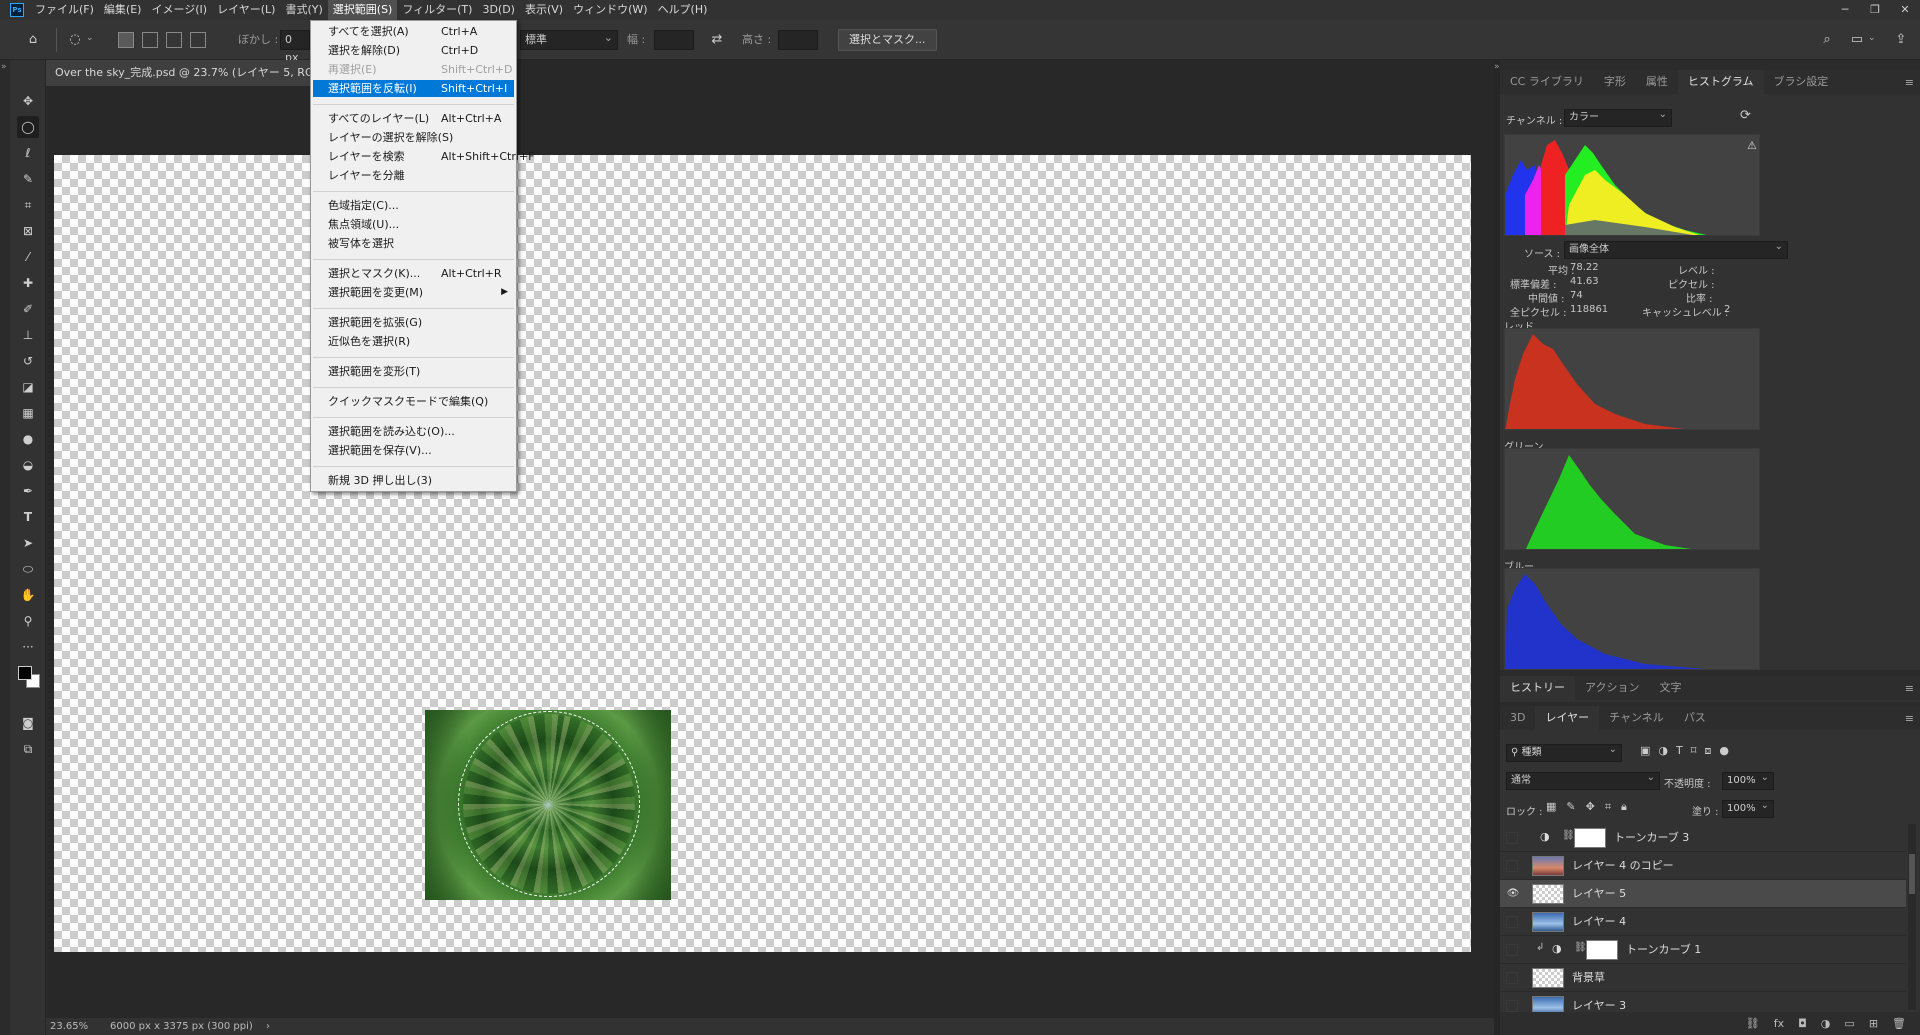 The width and height of the screenshot is (1920, 1035). What do you see at coordinates (413, 243) in the screenshot?
I see `select-menu-item: 被写体を選択` at bounding box center [413, 243].